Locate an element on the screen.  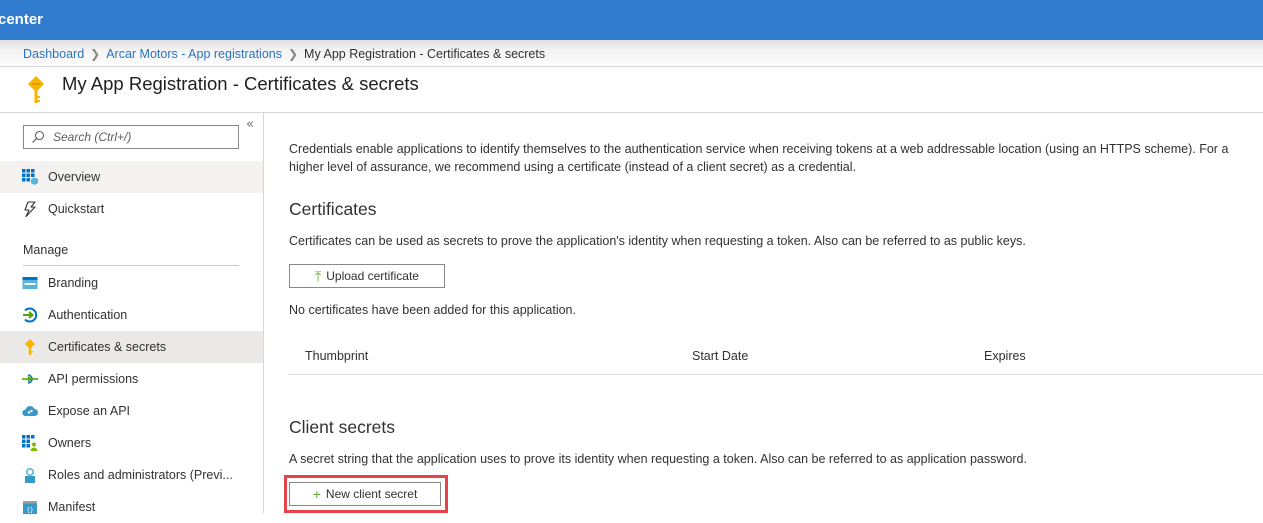
sidebar-item-certificates-secrets: Certificates & secrets is located at coordinates (131, 347).